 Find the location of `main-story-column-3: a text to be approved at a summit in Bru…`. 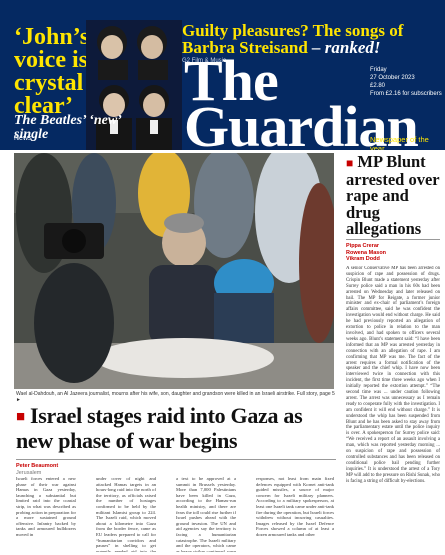

main-story-column-3: a text to be approved at a summit in Bru… is located at coordinates (206, 514).